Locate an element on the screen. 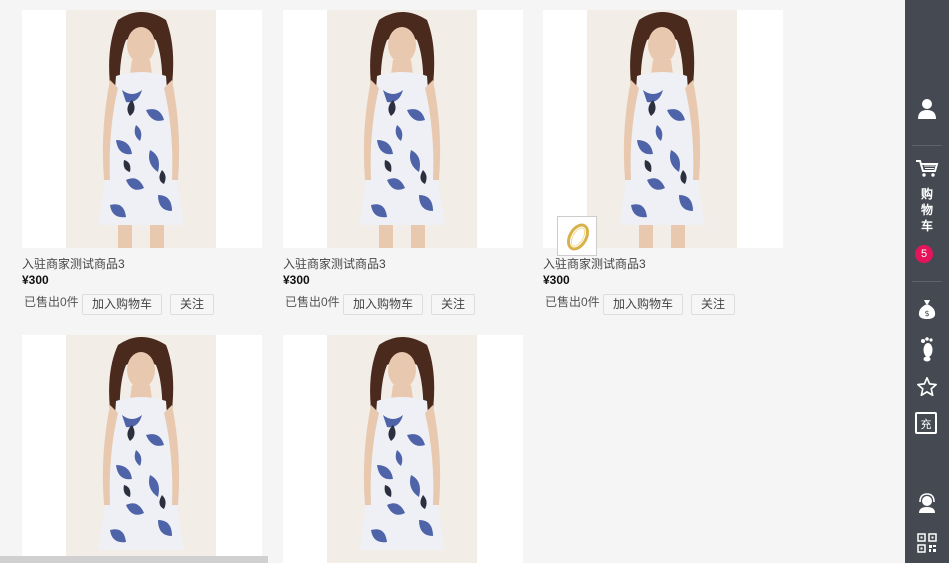 This screenshot has width=949, height=563. qrcode-icon is located at coordinates (927, 543).